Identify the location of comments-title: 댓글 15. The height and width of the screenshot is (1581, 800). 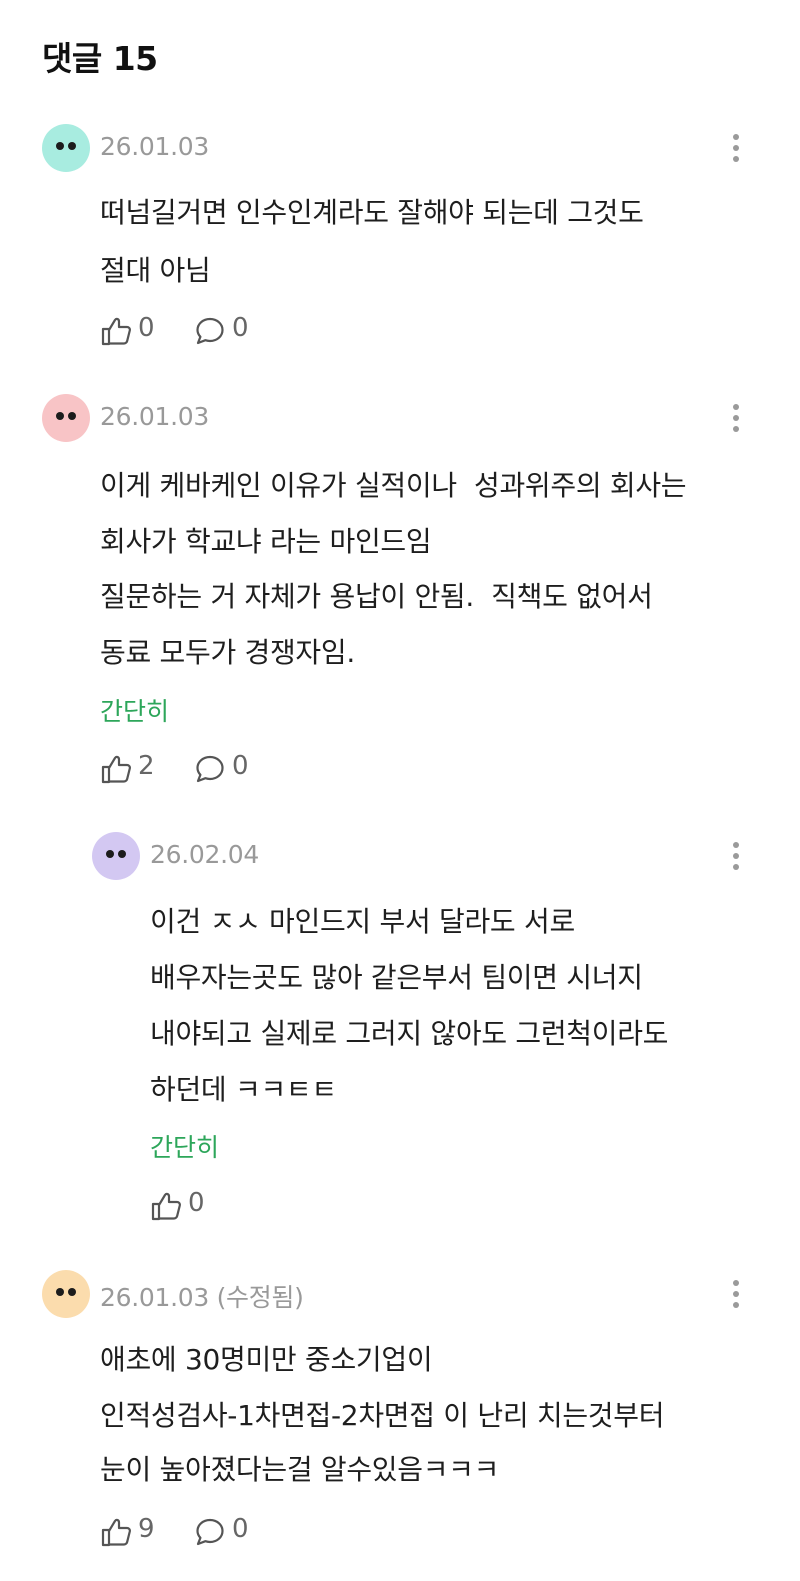
(100, 58).